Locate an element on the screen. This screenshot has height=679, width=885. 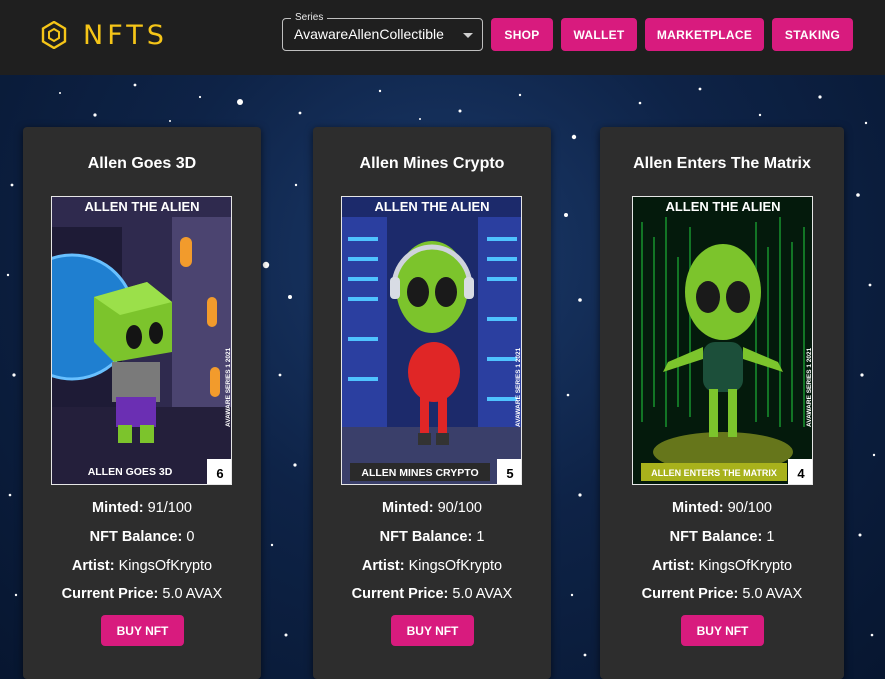
chevron-down-icon is located at coordinates (468, 35).